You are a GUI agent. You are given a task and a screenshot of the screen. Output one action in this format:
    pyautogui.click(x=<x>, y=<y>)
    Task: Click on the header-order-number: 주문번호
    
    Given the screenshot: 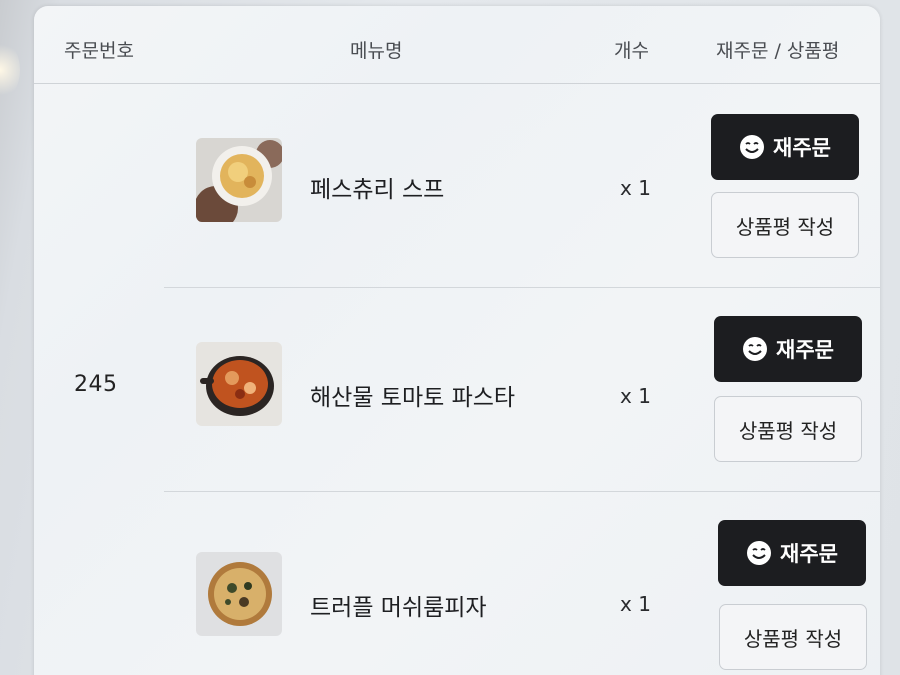 What is the action you would take?
    pyautogui.click(x=99, y=51)
    